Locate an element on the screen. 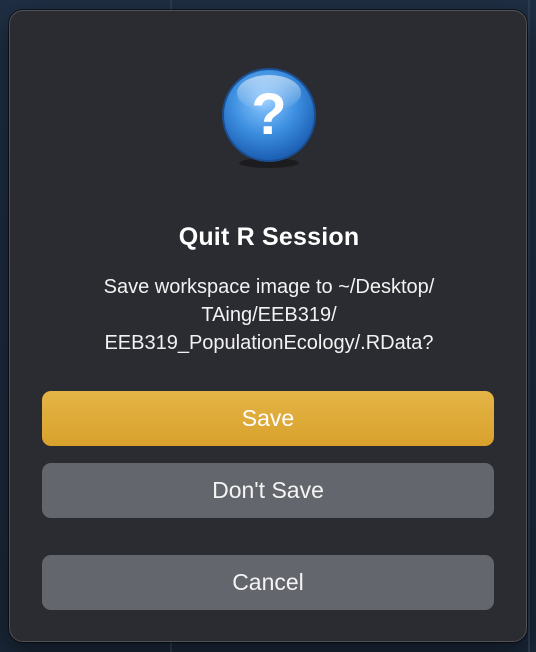  question-mark-icon: ? is located at coordinates (269, 123).